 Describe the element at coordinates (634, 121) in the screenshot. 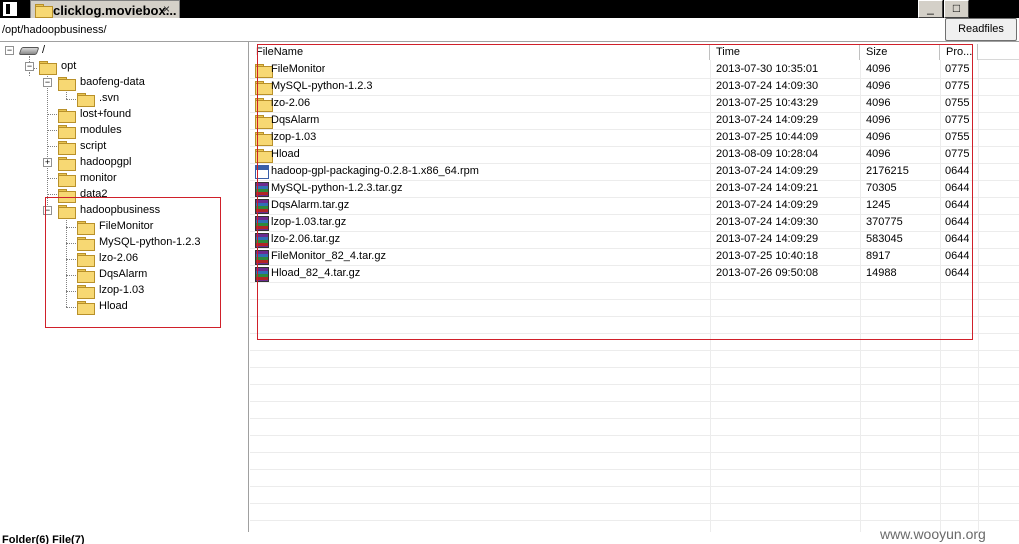

I see `table-row: DqsAlarm 2013-07-24 14:09:29 4096 0775` at that location.